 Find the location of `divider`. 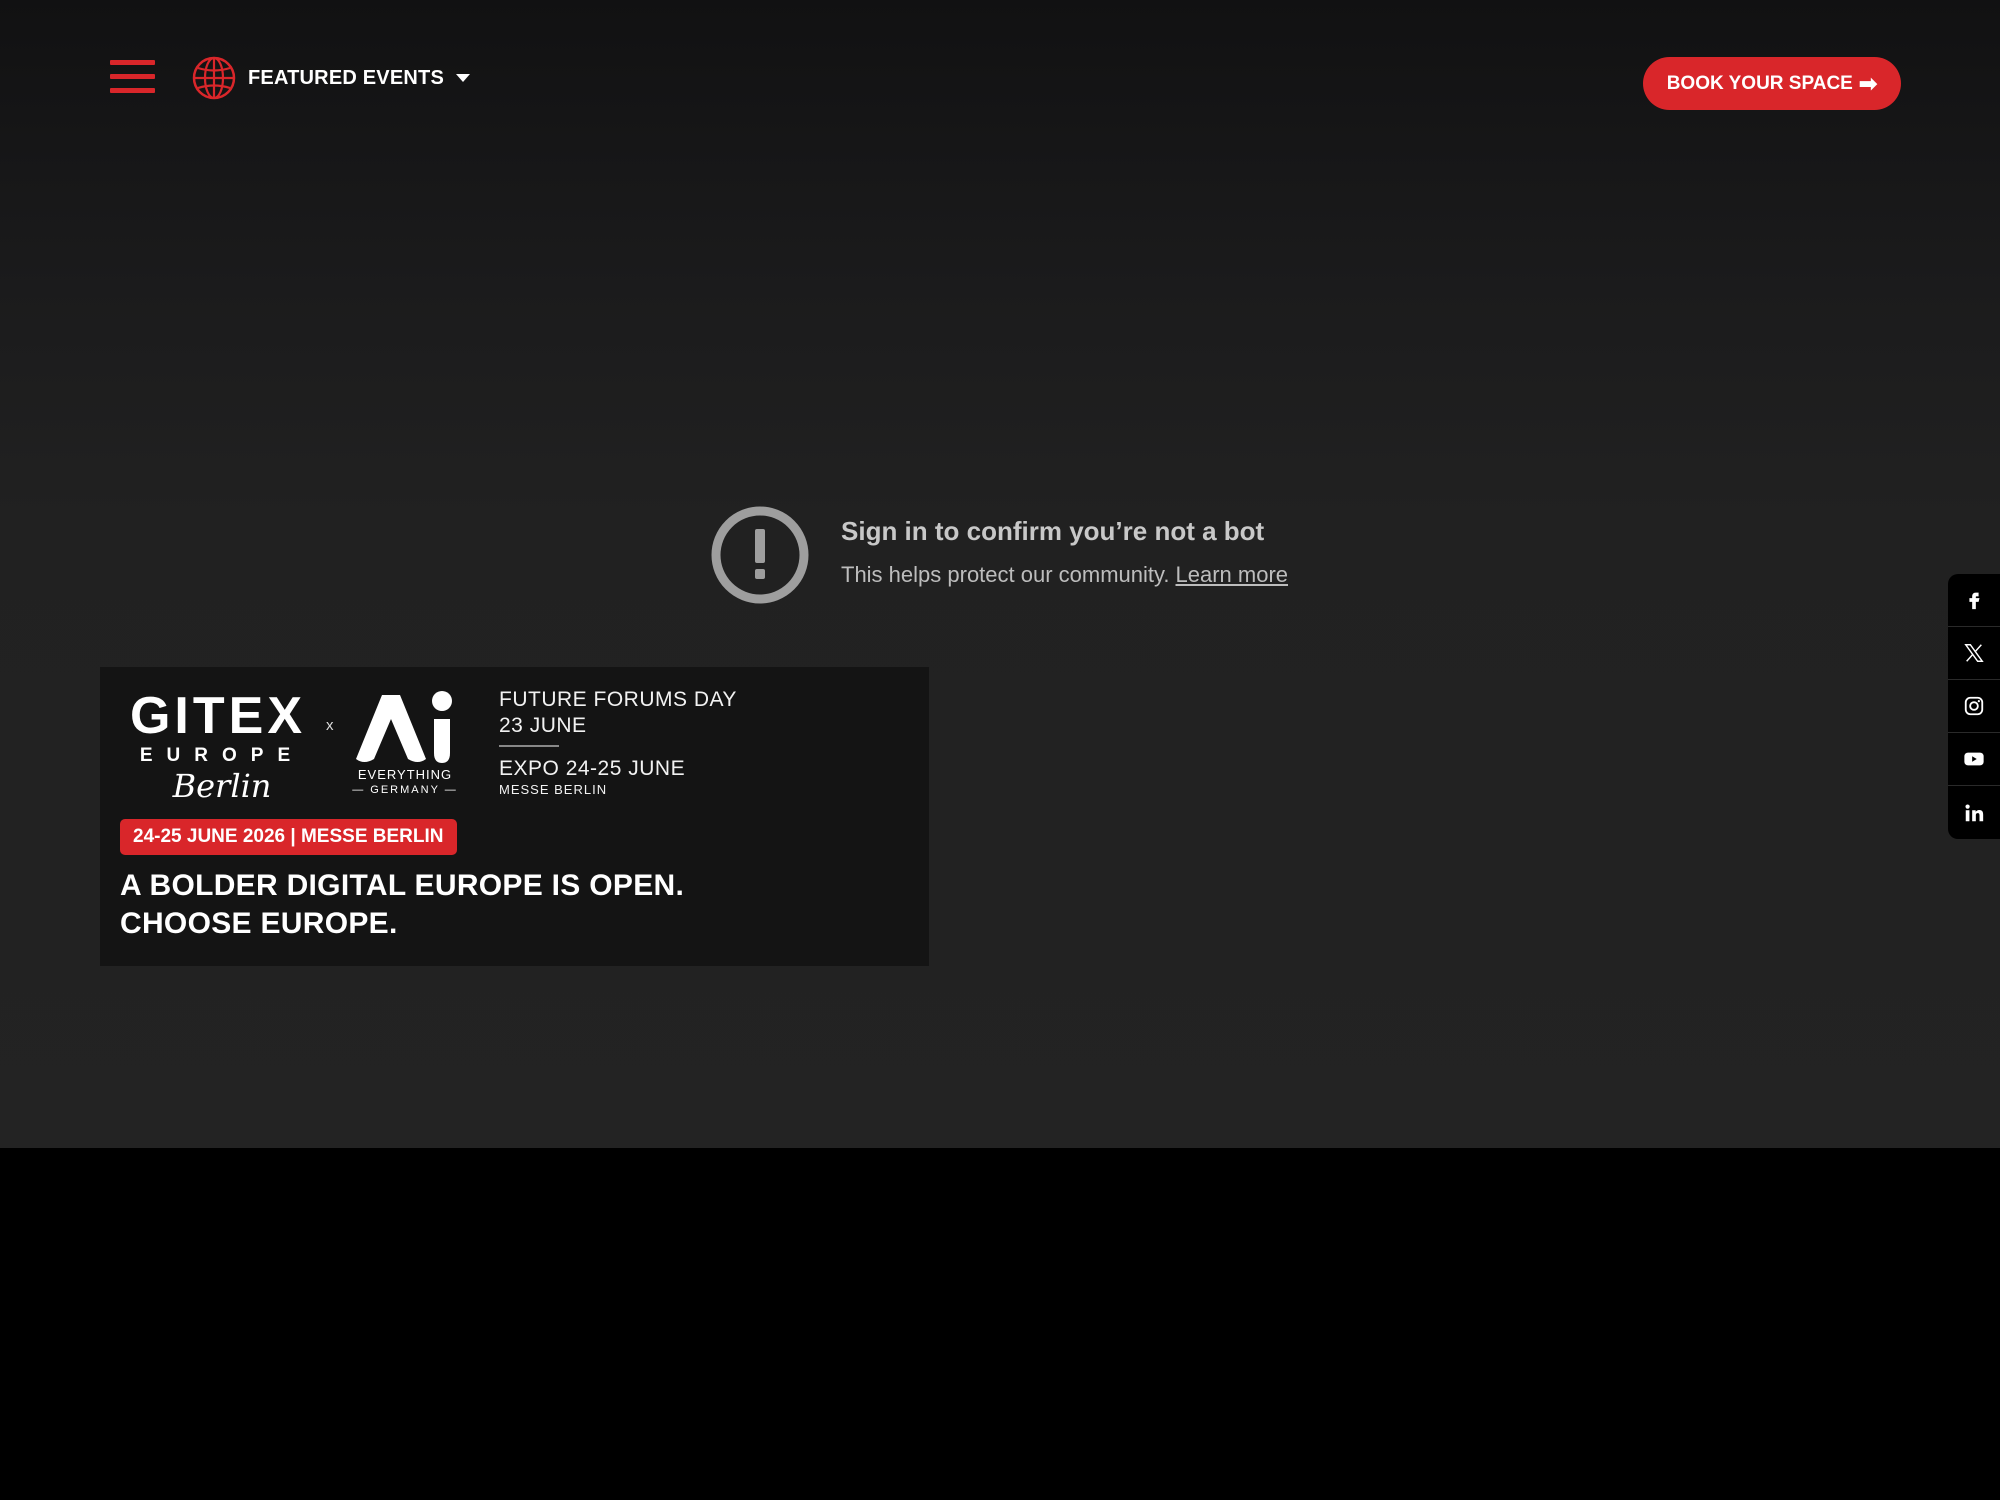

divider is located at coordinates (529, 746).